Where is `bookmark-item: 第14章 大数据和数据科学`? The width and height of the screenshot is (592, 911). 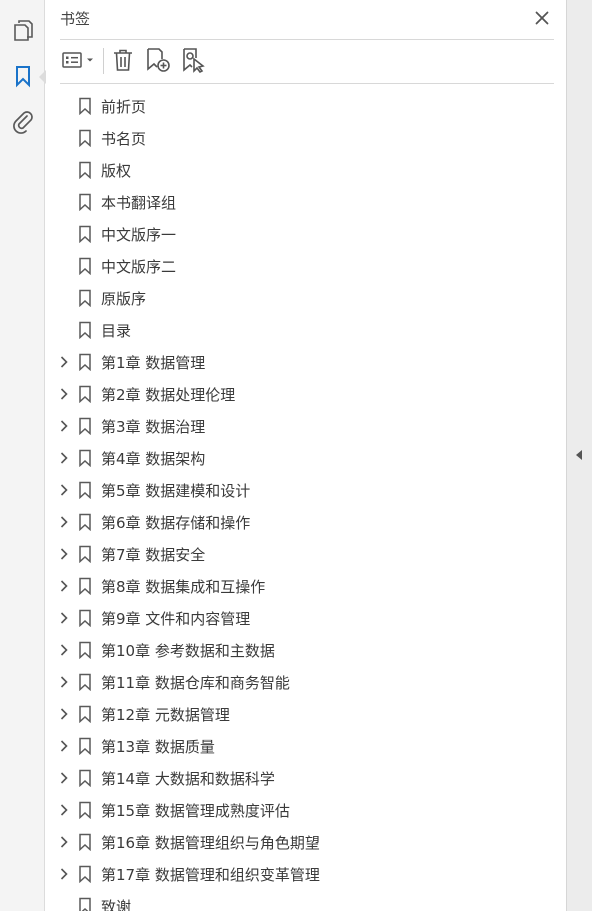 bookmark-item: 第14章 大数据和数据科学 is located at coordinates (296, 778).